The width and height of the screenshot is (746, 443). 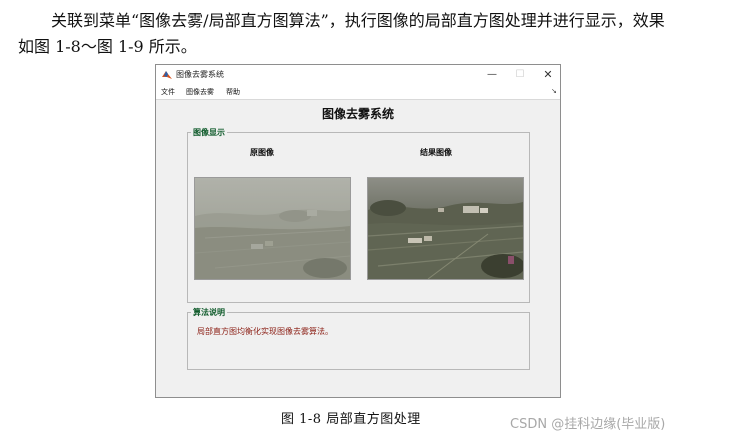 I want to click on window-title: 图像去雾系统, so click(x=200, y=74).